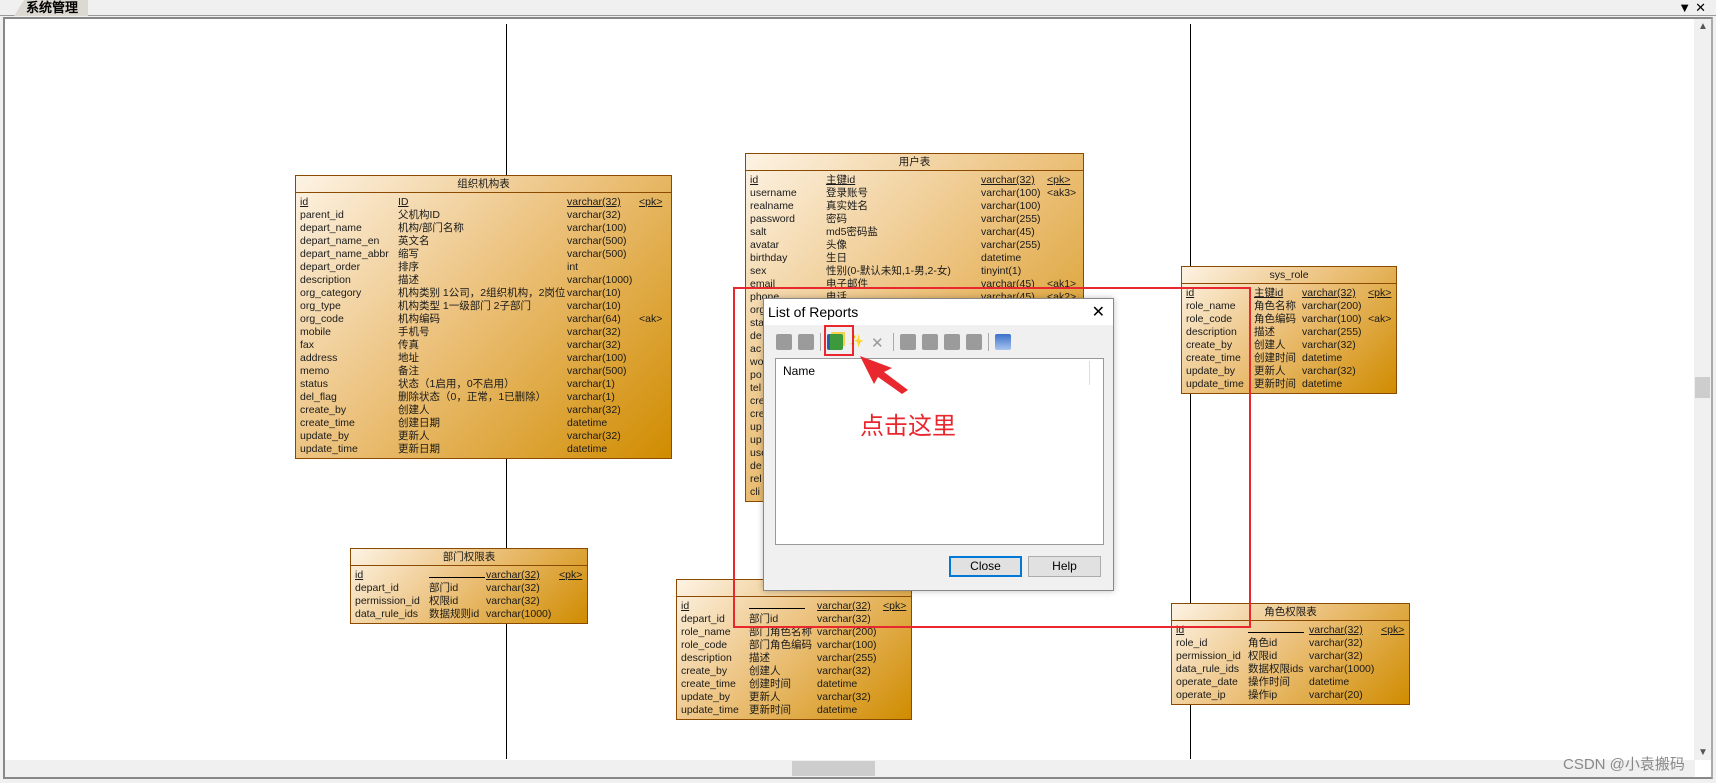 The image size is (1716, 783). What do you see at coordinates (1290, 682) in the screenshot?
I see `column-row: operate_date 操作时间 datetime` at bounding box center [1290, 682].